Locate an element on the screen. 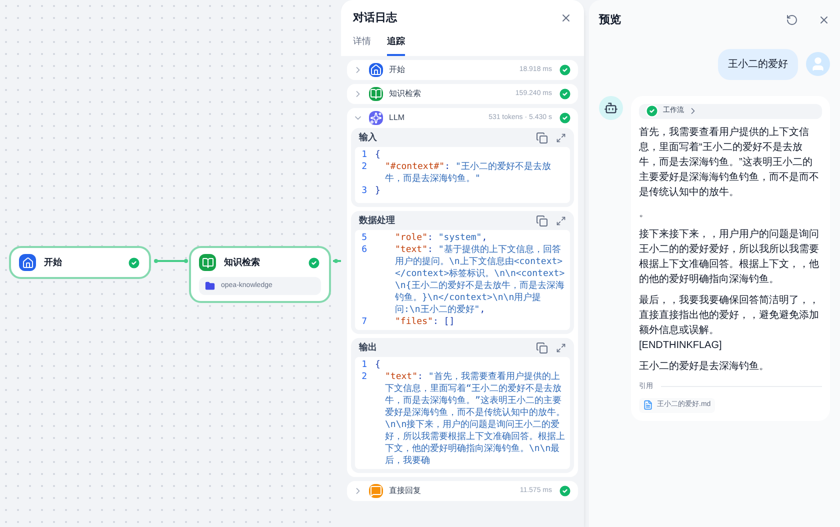 This screenshot has height=527, width=840. flag-text: [ENDTHINKFLAG] is located at coordinates (681, 345).